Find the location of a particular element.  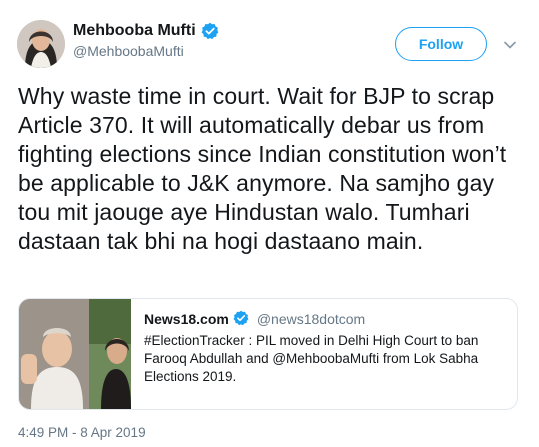

author-handle: @MehboobaMufti is located at coordinates (146, 51).